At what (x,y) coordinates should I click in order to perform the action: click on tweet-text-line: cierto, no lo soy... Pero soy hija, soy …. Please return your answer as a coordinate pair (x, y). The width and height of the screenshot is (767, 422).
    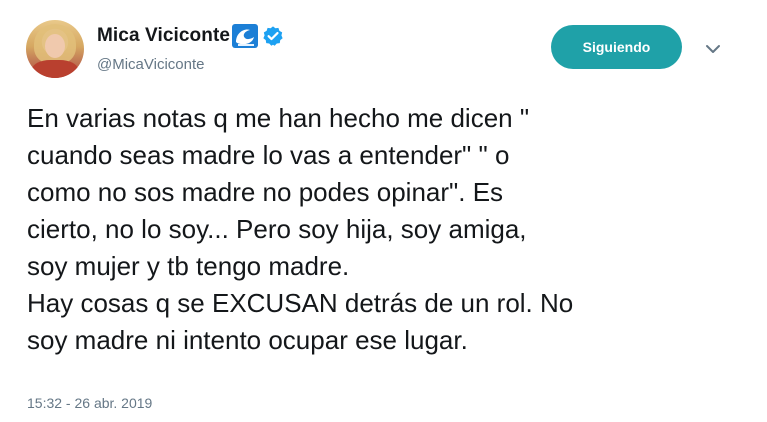
    Looking at the image, I should click on (277, 229).